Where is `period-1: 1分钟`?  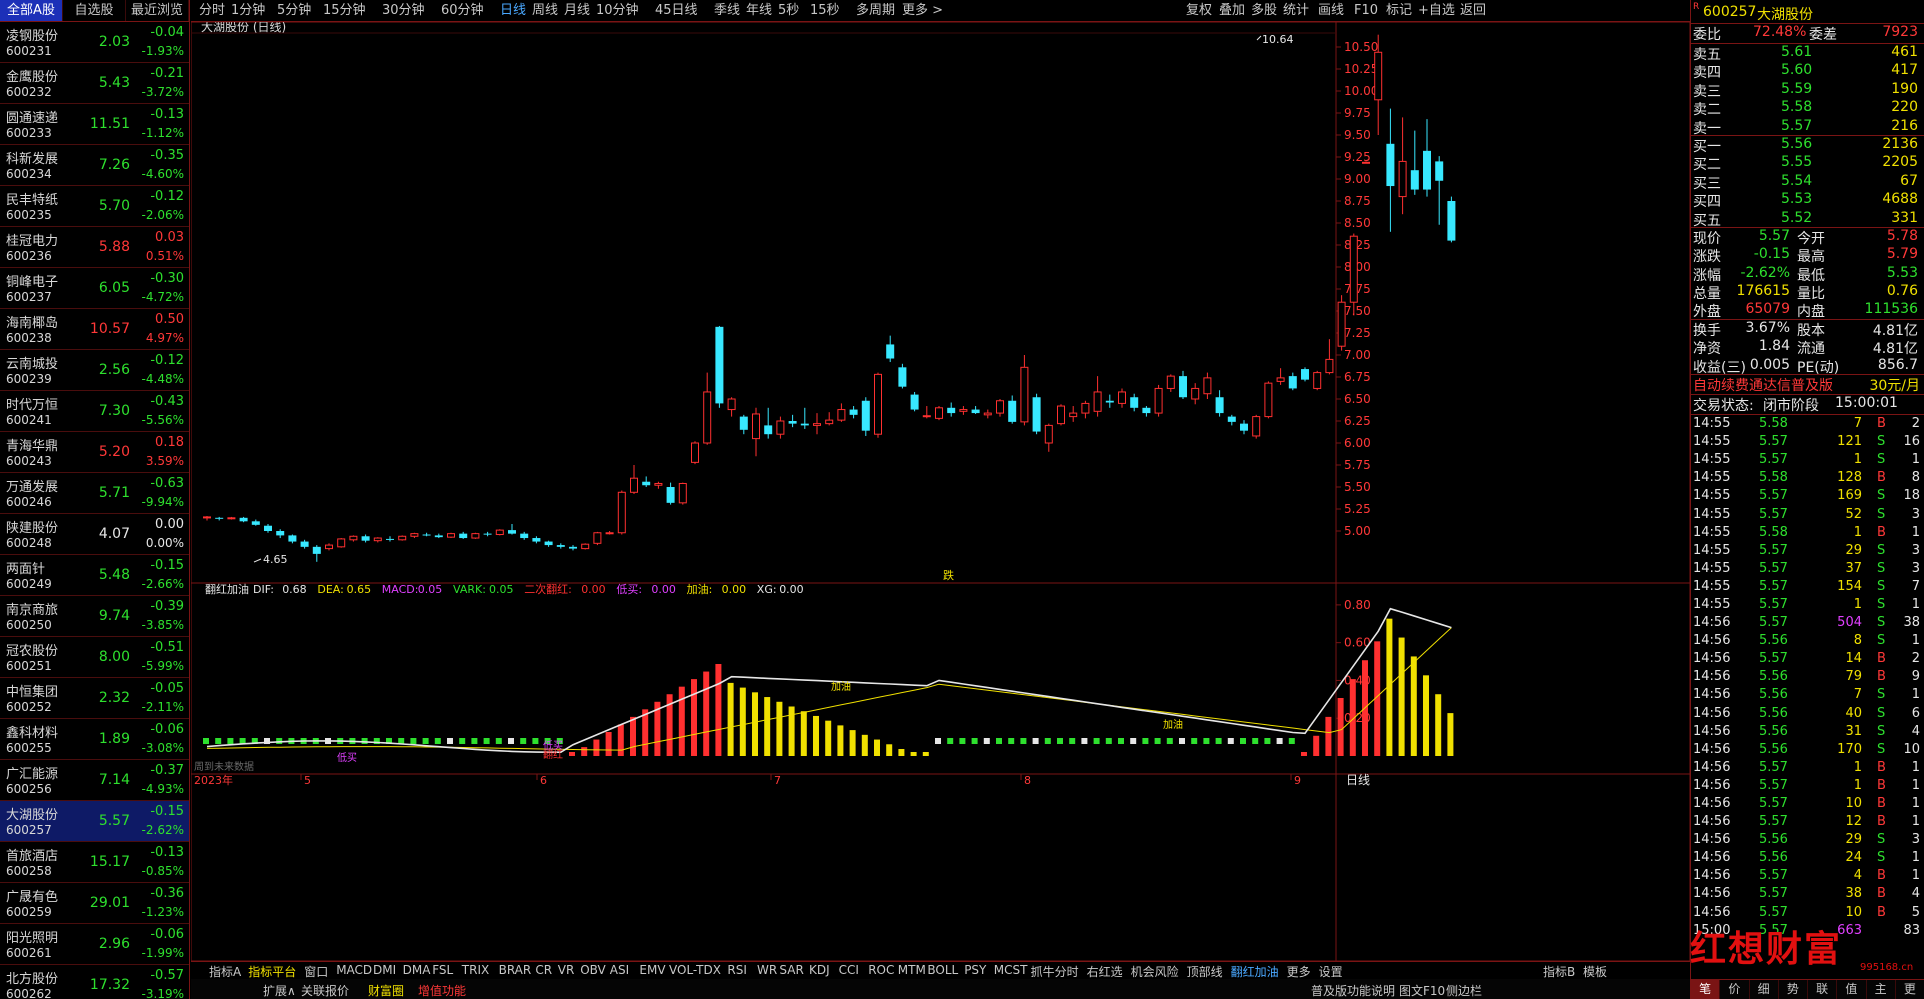 period-1: 1分钟 is located at coordinates (248, 11).